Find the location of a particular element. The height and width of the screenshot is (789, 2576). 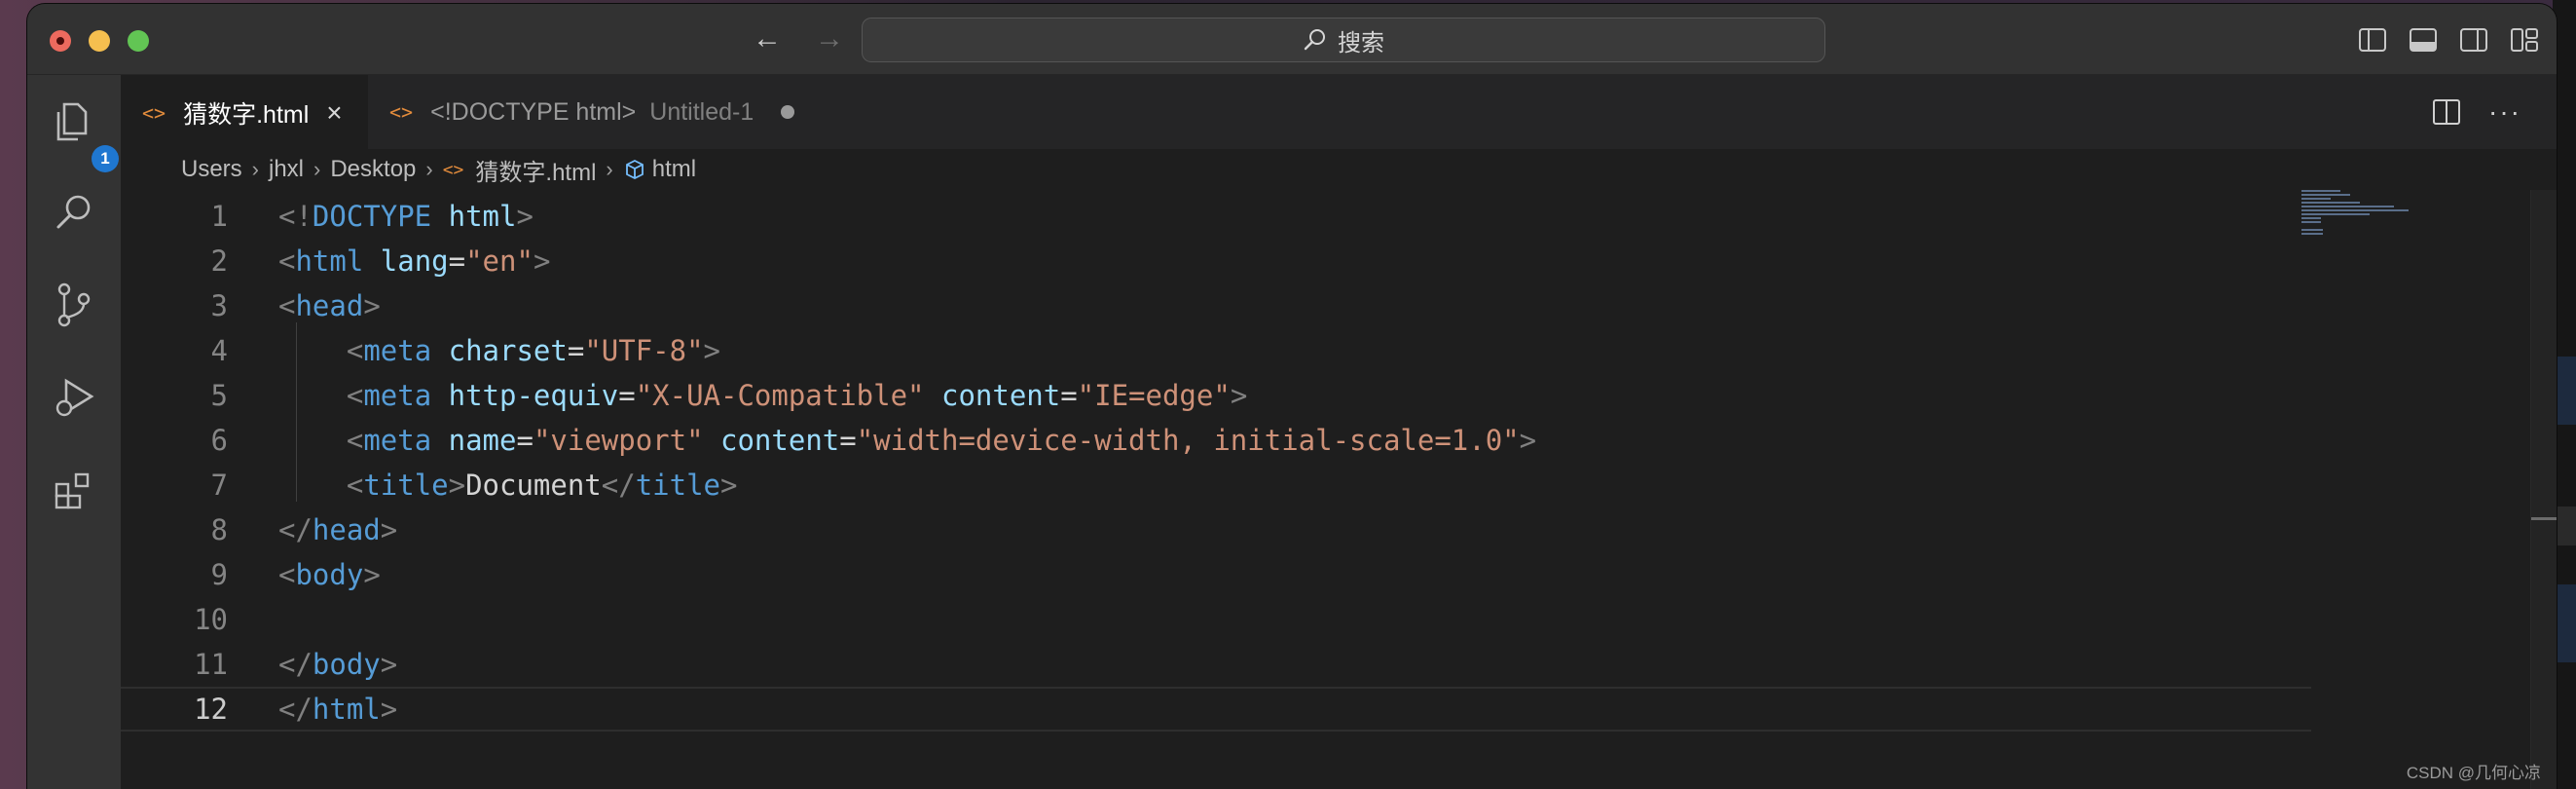

code-line: 1 <!DOCTYPE html> is located at coordinates (1216, 216).